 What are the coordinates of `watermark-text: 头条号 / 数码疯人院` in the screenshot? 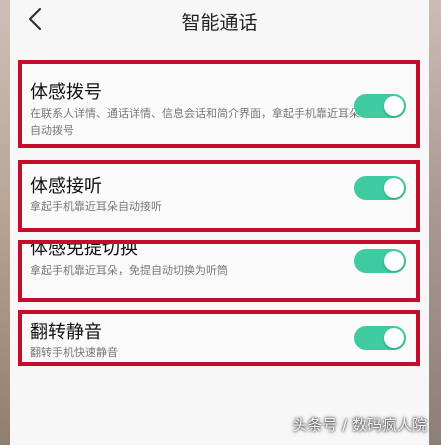 It's located at (359, 425).